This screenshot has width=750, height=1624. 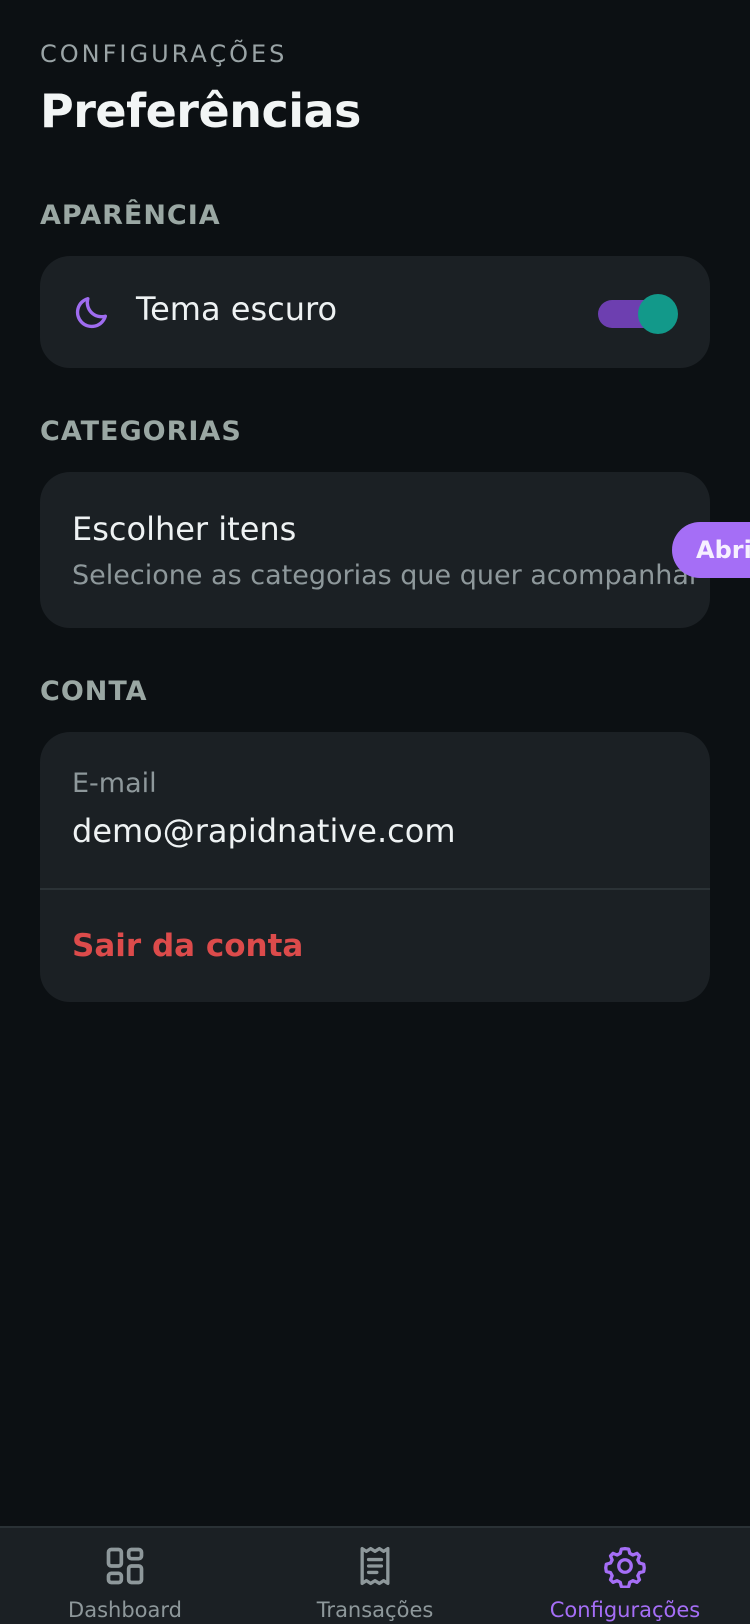 What do you see at coordinates (130, 215) in the screenshot?
I see `appearance-section-title: APARÊNCIA` at bounding box center [130, 215].